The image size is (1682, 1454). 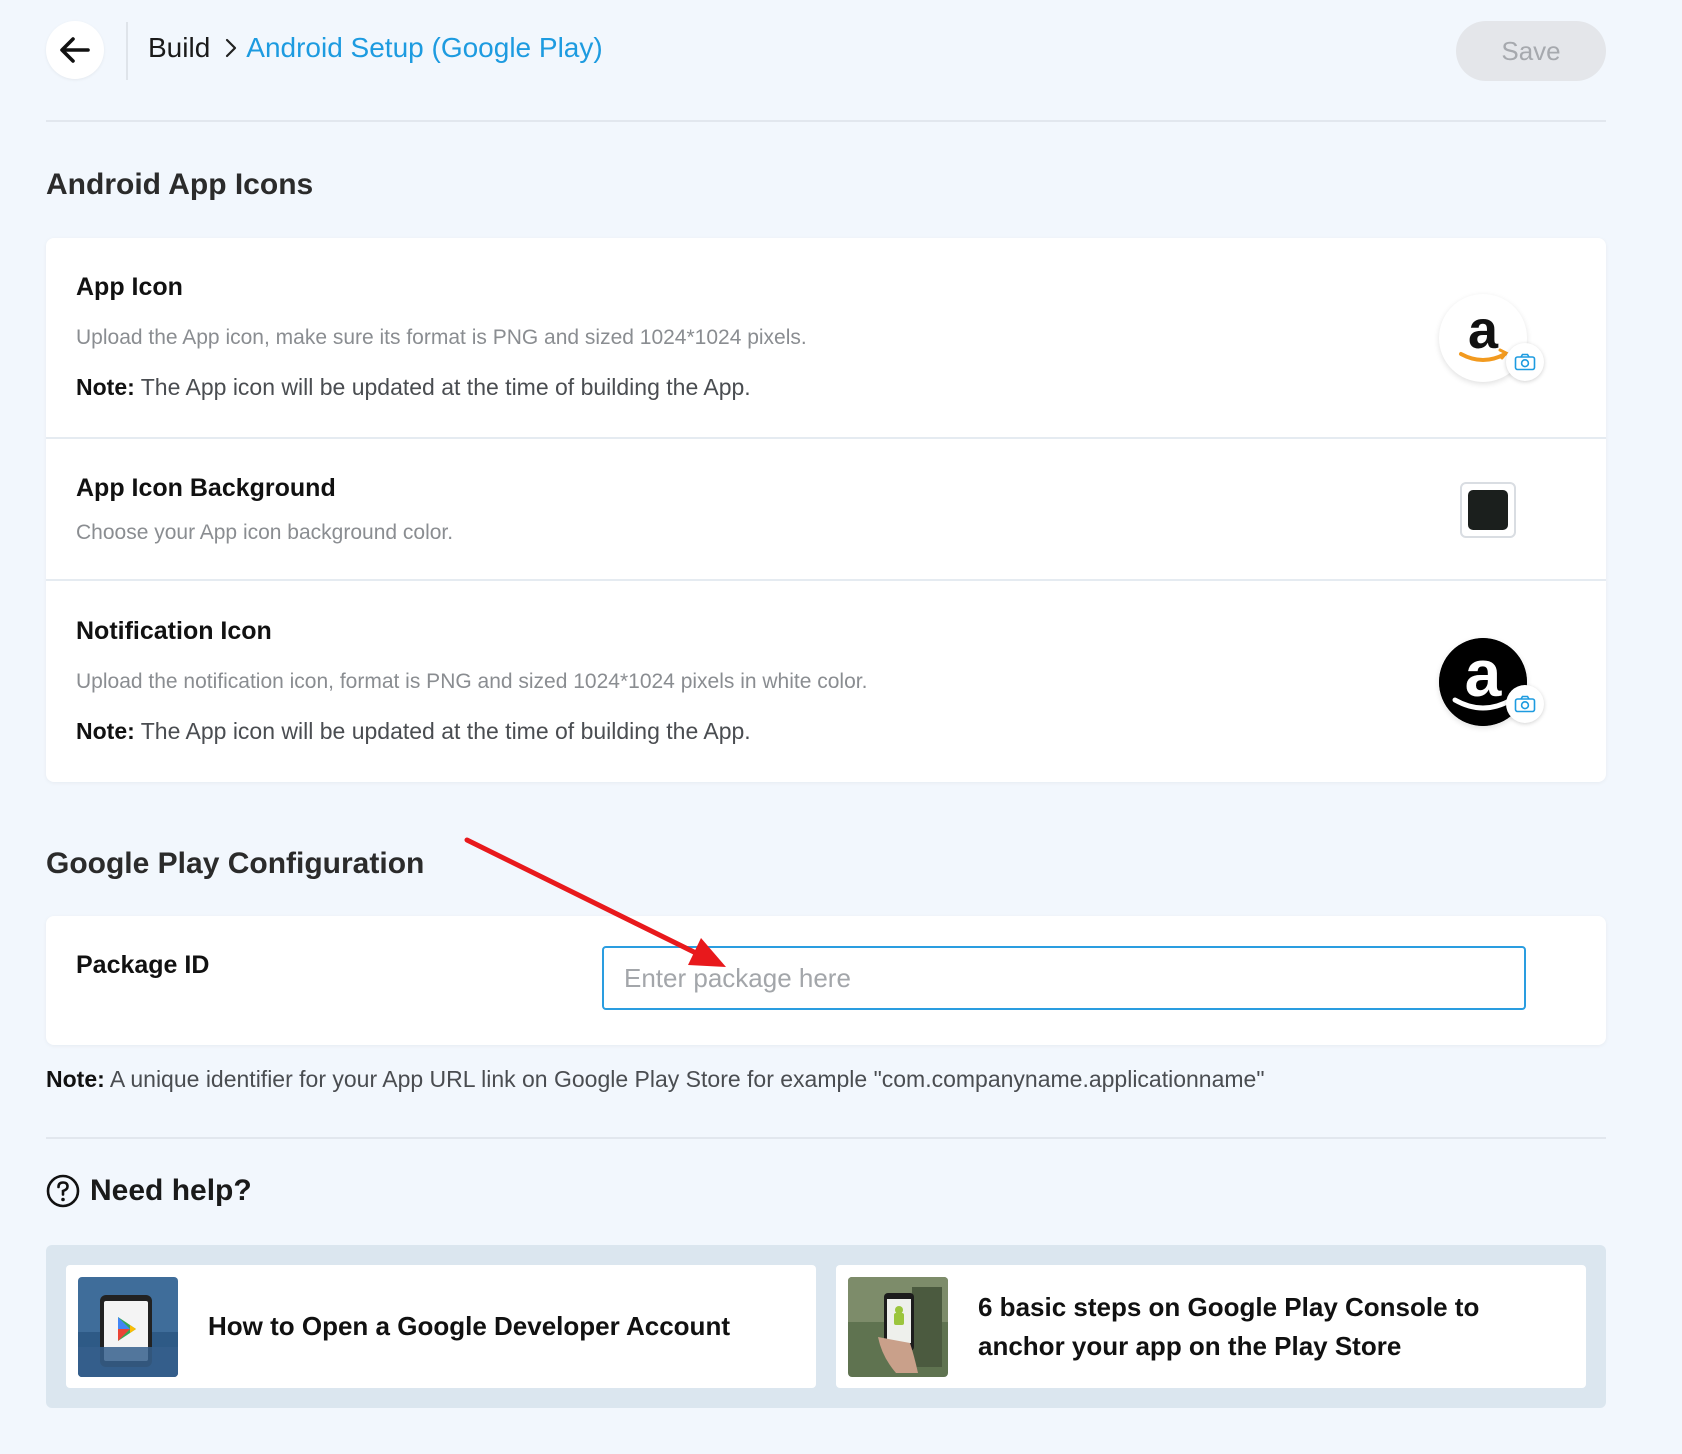 I want to click on background-color-picker, so click(x=1488, y=510).